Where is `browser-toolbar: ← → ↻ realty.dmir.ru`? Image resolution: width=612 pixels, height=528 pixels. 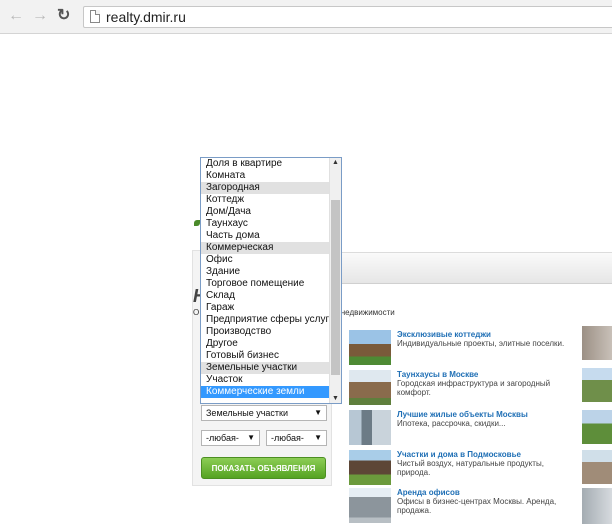
browser-toolbar: ← → ↻ realty.dmir.ru is located at coordinates (306, 17).